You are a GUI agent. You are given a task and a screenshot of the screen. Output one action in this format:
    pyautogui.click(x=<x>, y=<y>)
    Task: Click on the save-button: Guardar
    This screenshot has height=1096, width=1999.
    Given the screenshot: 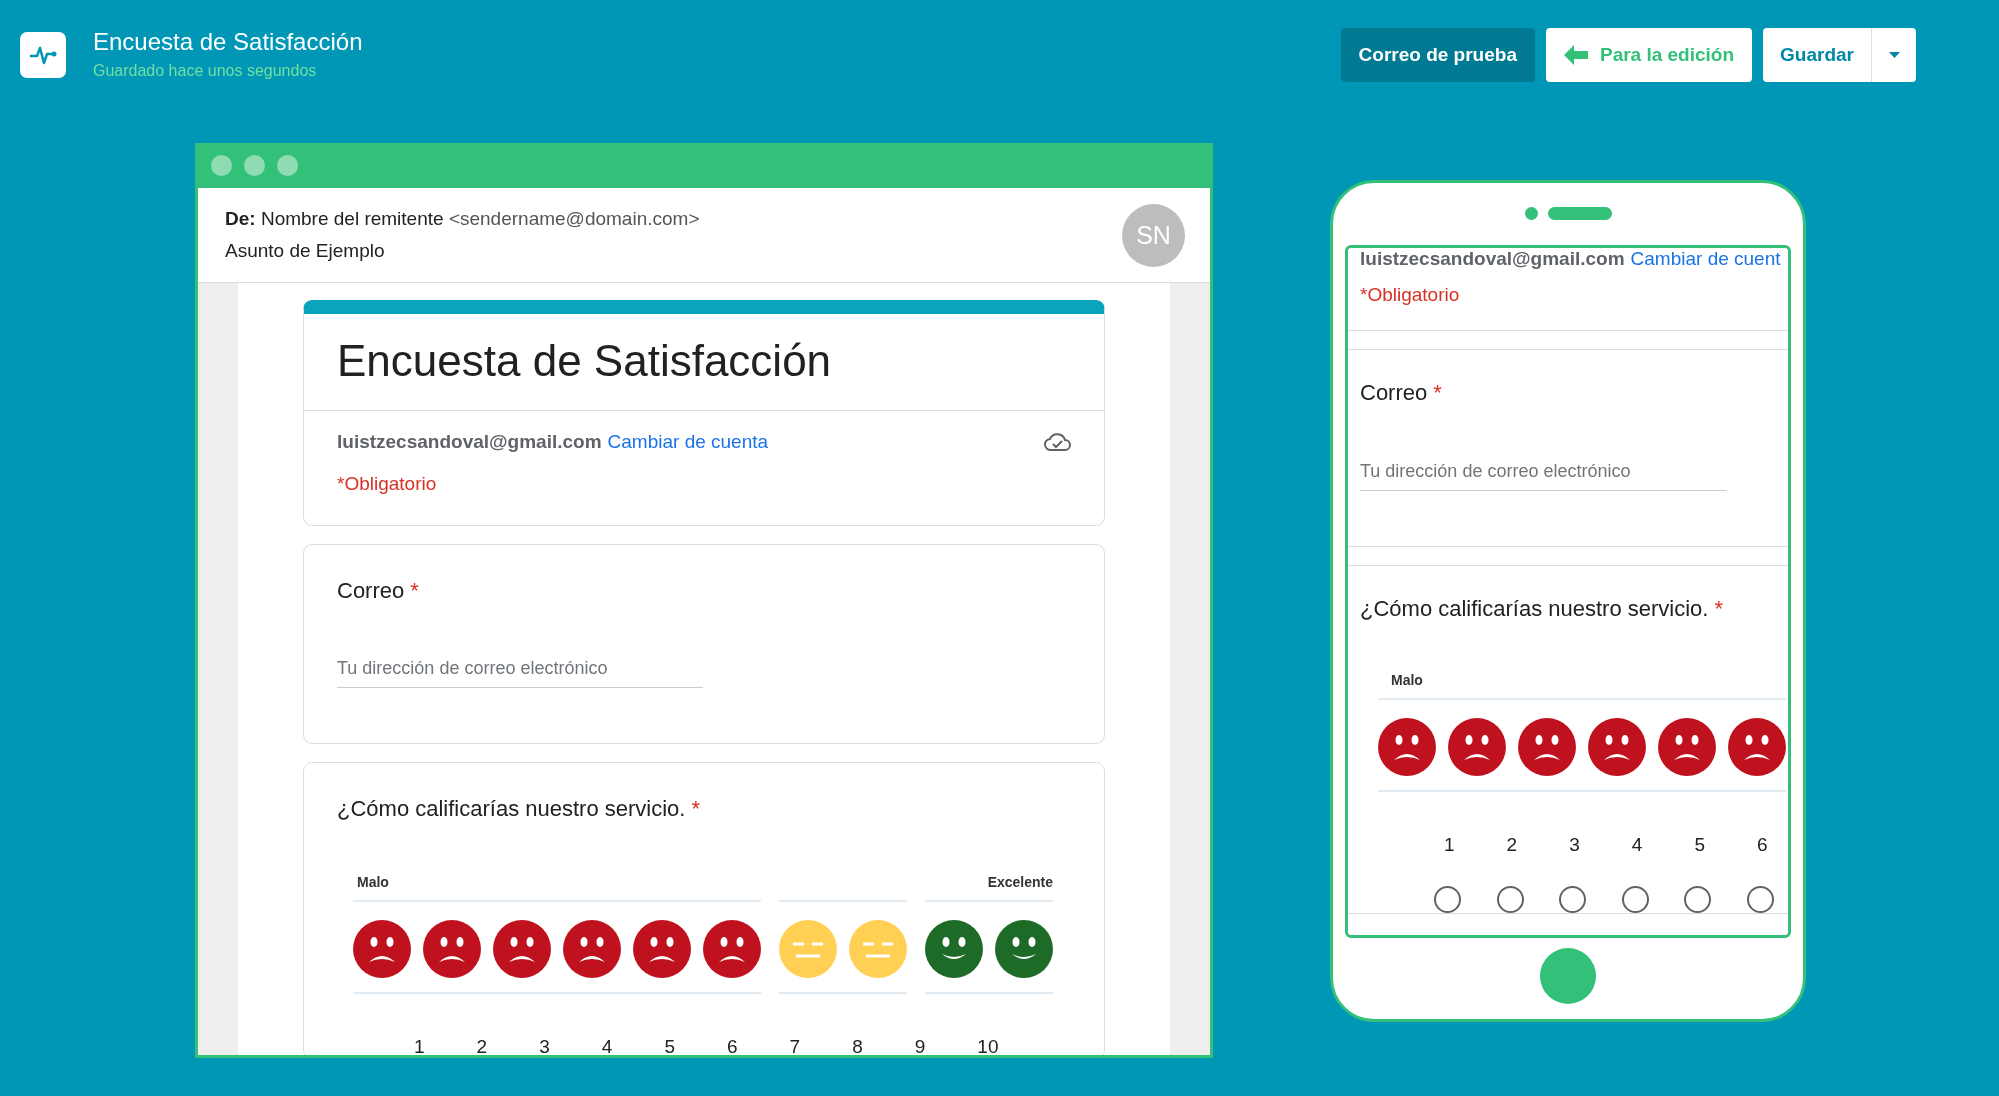 What is the action you would take?
    pyautogui.click(x=1817, y=55)
    